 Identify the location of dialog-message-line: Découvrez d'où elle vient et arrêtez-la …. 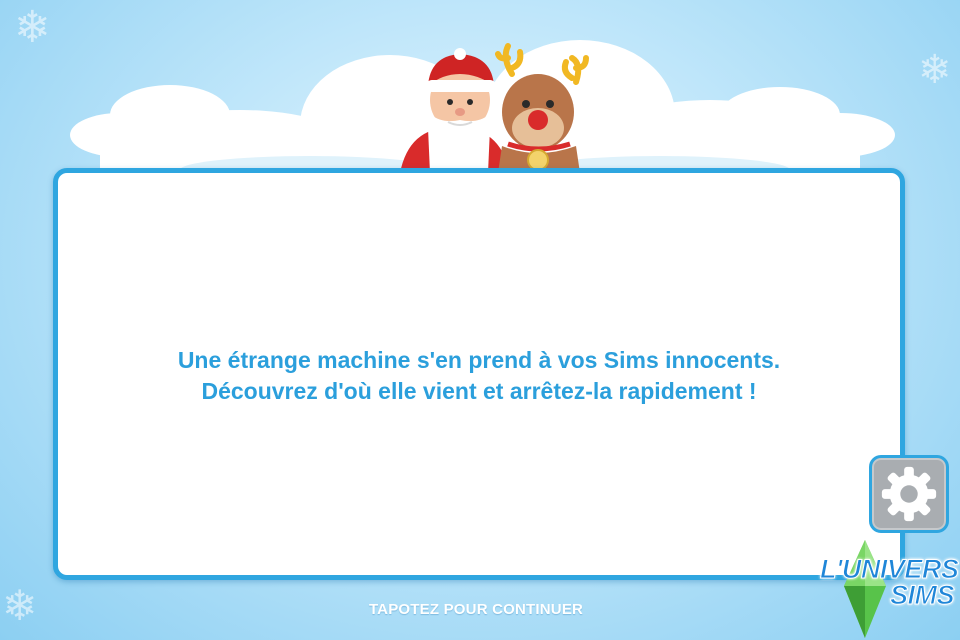
(479, 391).